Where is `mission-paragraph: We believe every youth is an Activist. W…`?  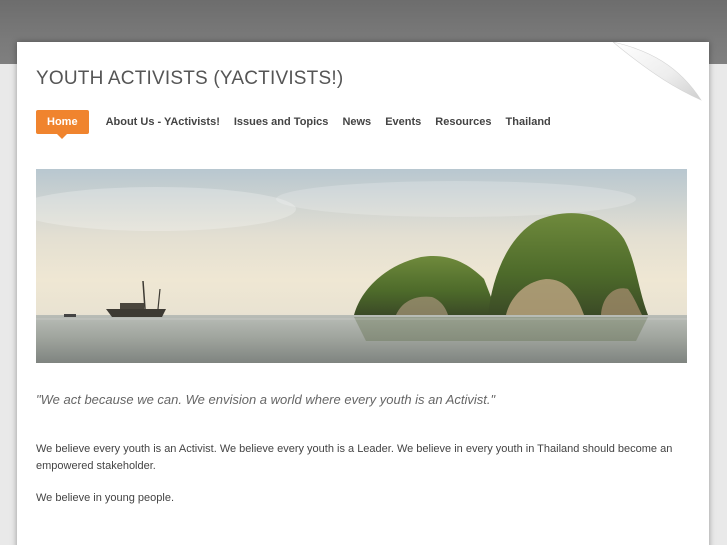
mission-paragraph: We believe every youth is an Activist. W… is located at coordinates (354, 457).